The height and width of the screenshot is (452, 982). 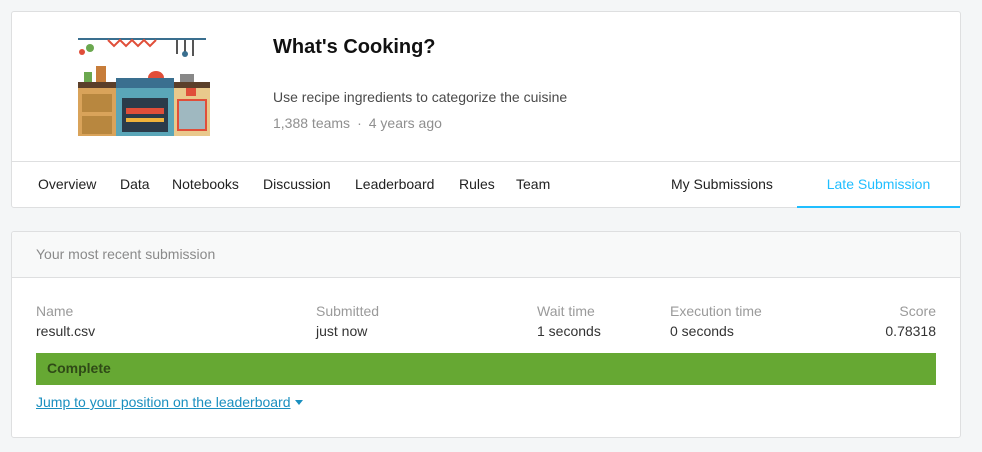 I want to click on competition-title: What's Cooking?, so click(x=354, y=47).